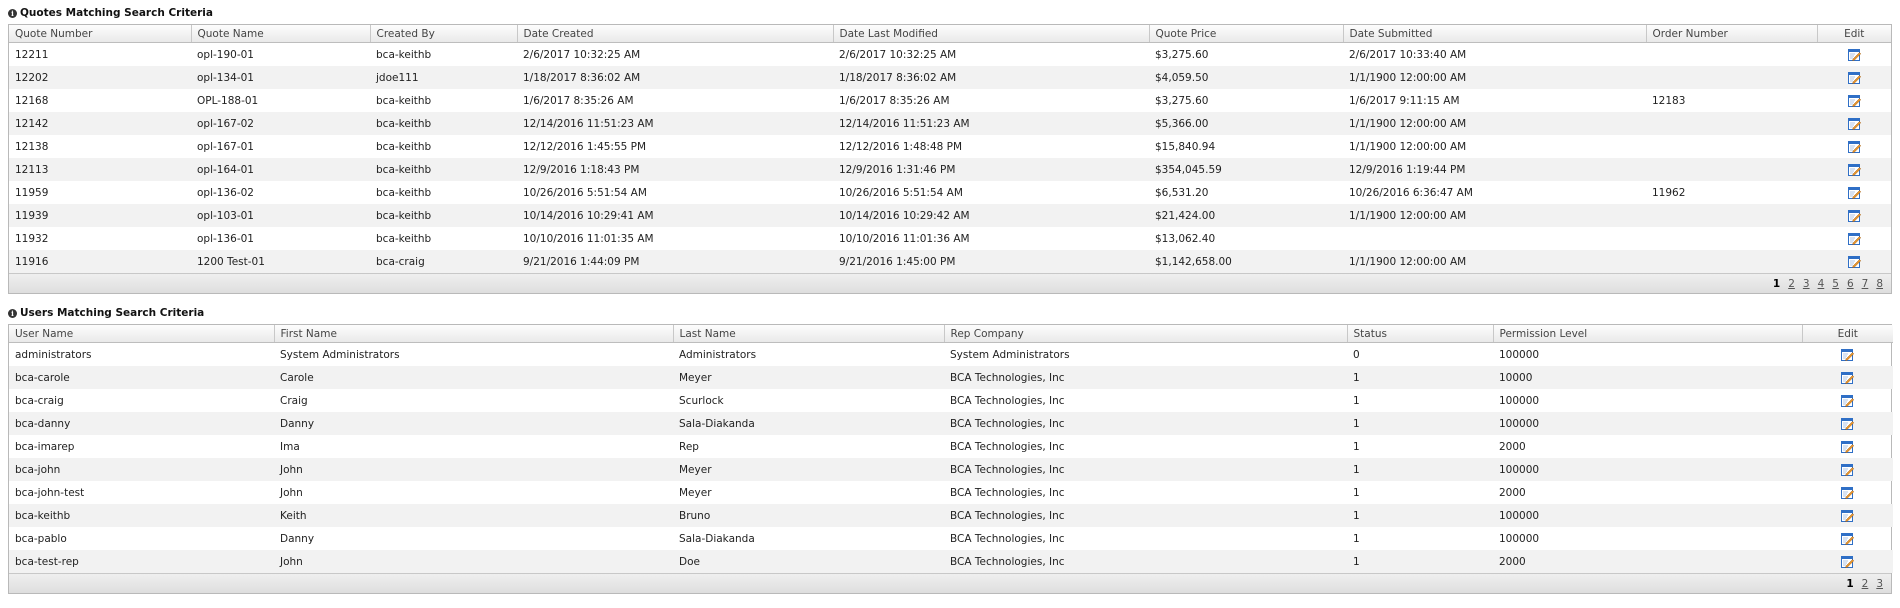  I want to click on quotes-cell-created-by: bca-craig, so click(443, 261).